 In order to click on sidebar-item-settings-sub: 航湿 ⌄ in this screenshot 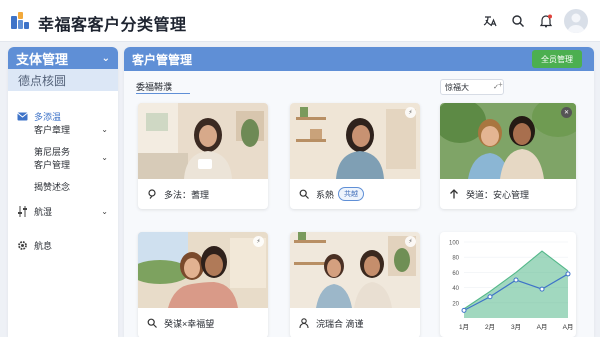, I will do `click(63, 211)`.